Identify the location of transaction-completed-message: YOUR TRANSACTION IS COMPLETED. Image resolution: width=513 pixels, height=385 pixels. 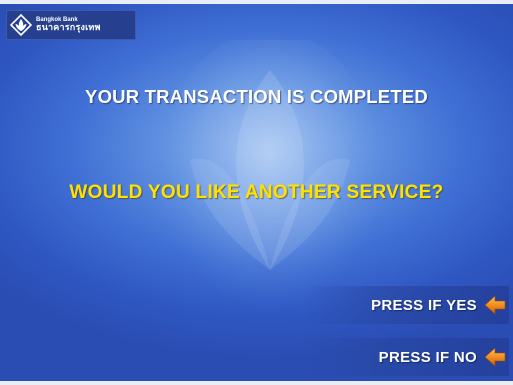
(256, 96).